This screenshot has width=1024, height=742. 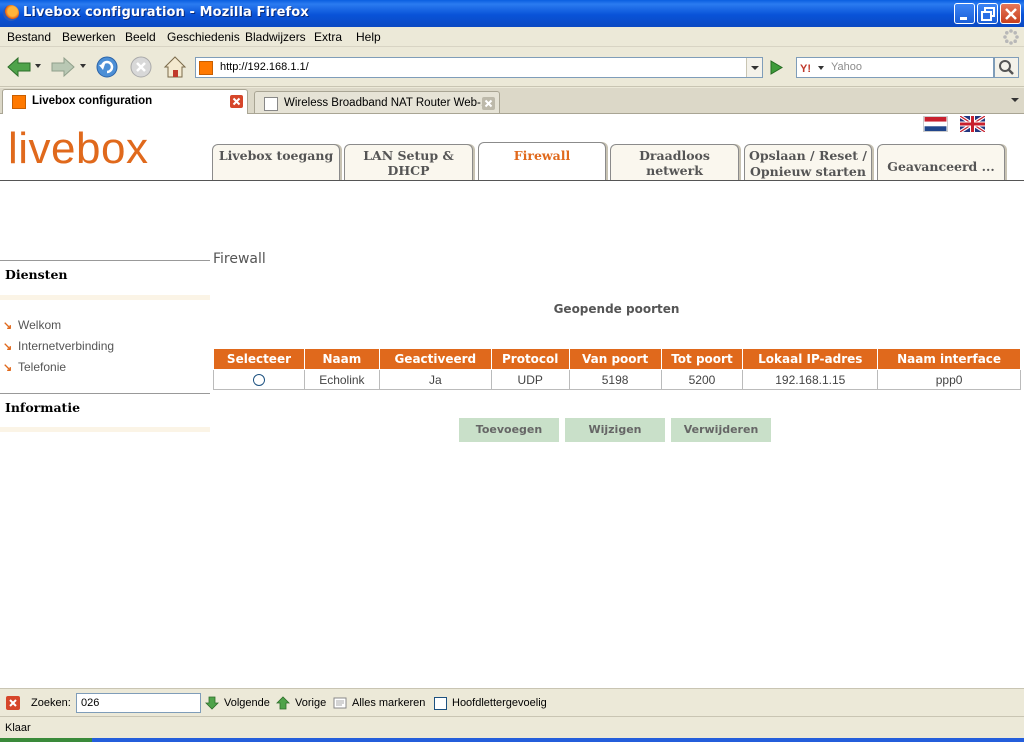 What do you see at coordinates (895, 67) in the screenshot?
I see `search-box: Y! Yahoo` at bounding box center [895, 67].